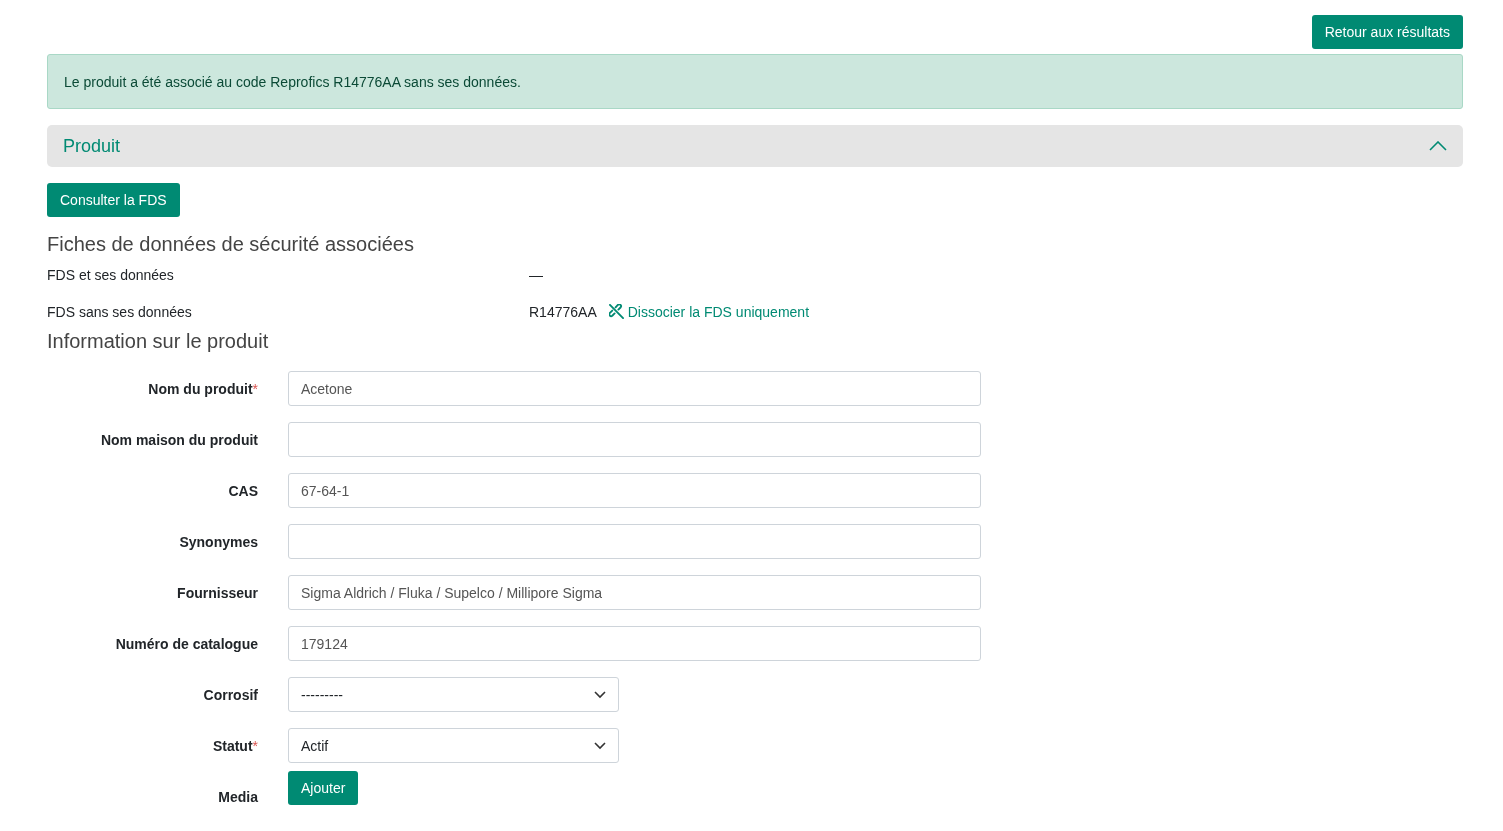 The width and height of the screenshot is (1503, 831). Describe the element at coordinates (1387, 32) in the screenshot. I see `back-to-results-button: Retour aux résultats` at that location.